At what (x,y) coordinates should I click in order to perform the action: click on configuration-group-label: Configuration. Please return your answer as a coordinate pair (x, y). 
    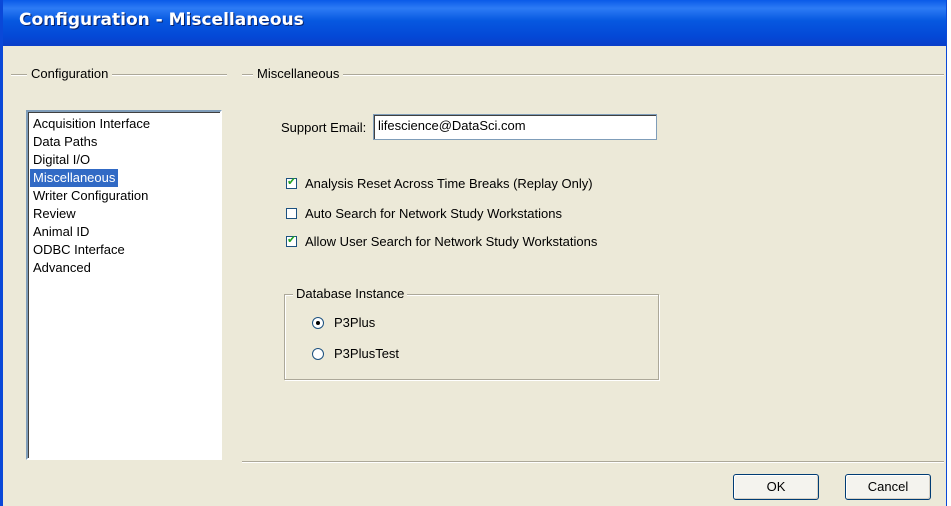
    Looking at the image, I should click on (70, 73).